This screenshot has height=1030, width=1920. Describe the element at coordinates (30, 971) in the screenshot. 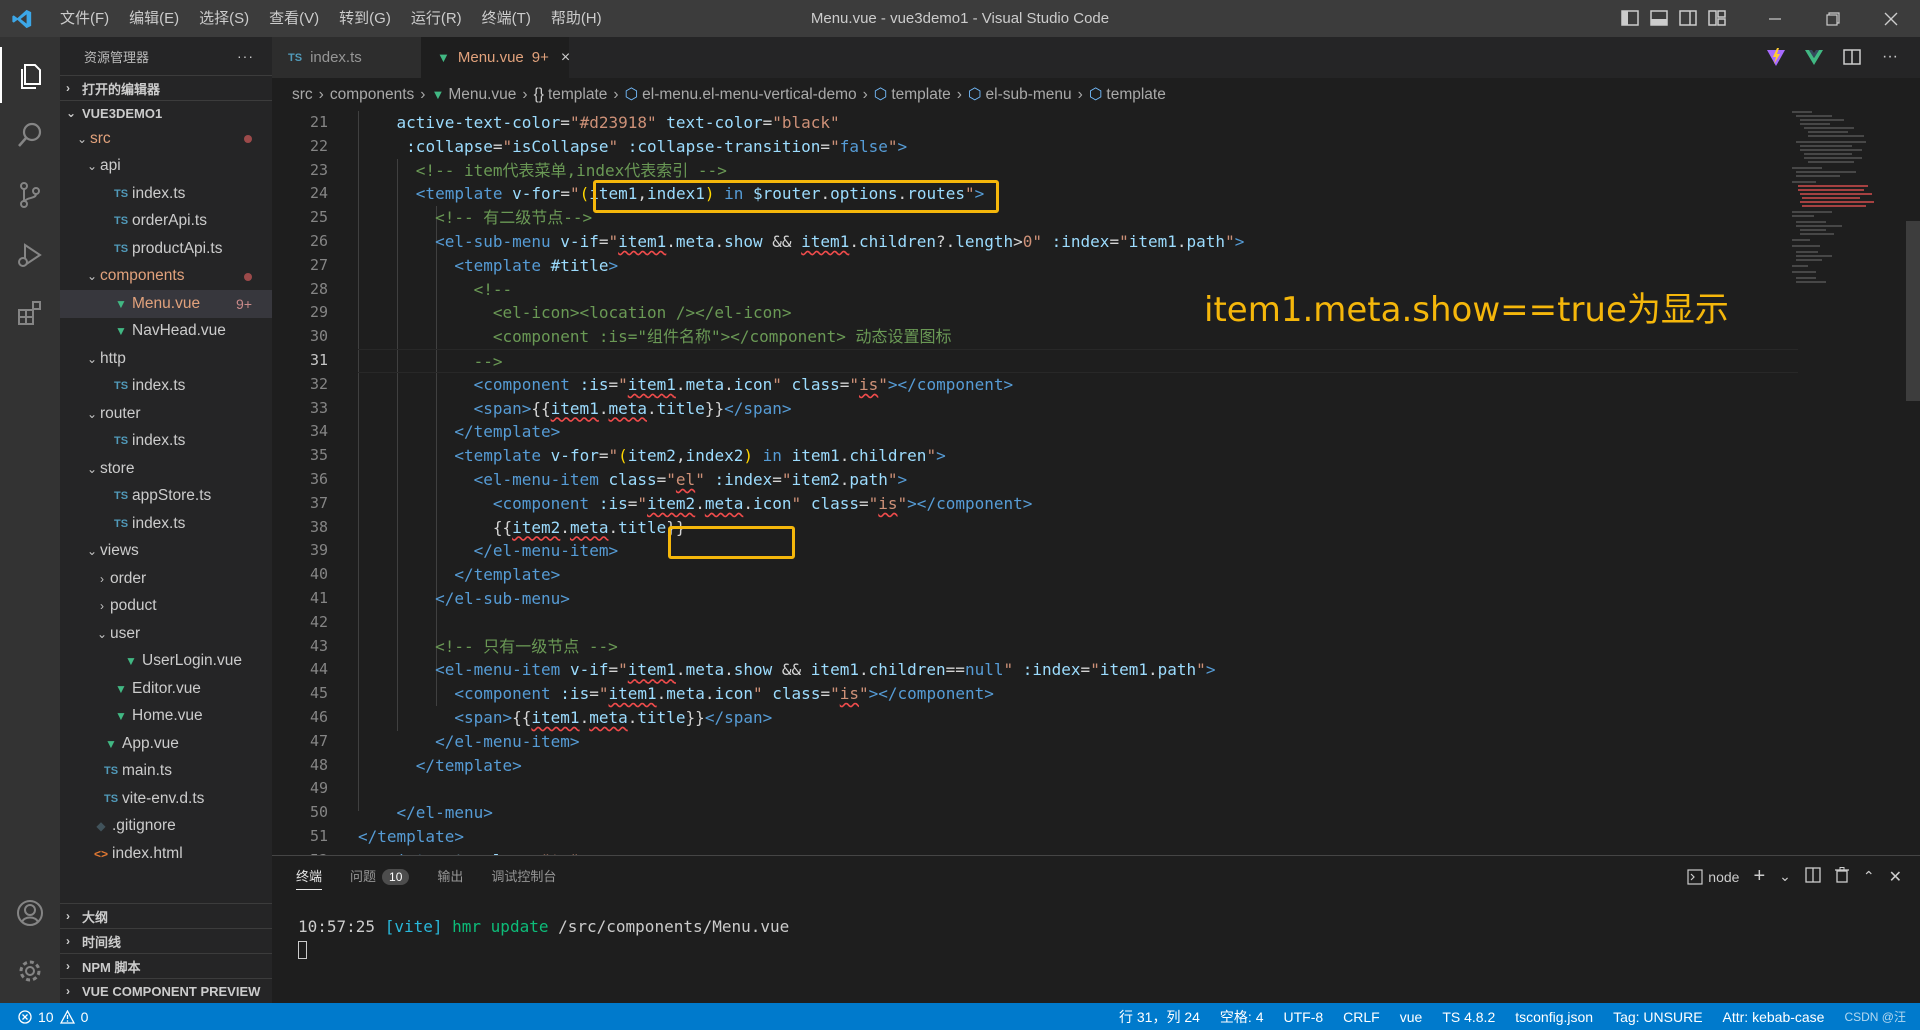

I see `manage-gear-icon` at that location.